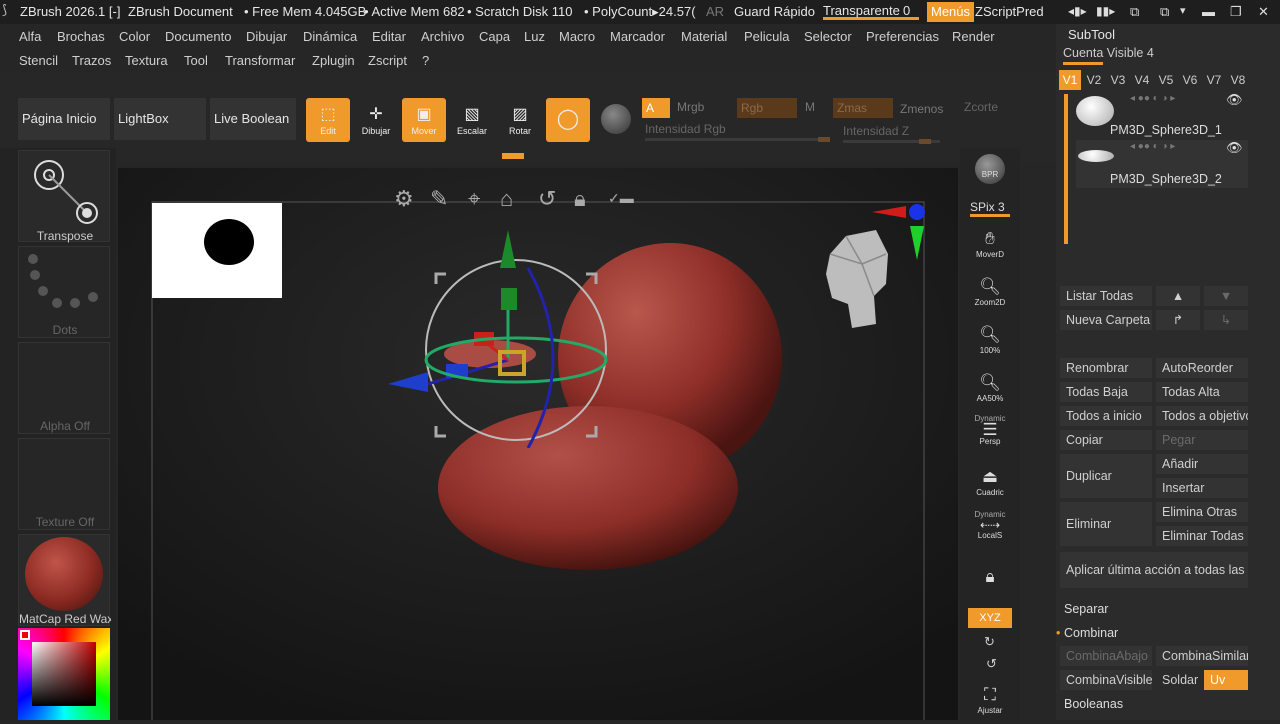  I want to click on rgb-intensity-slider: Intensidad Rgb, so click(685, 129).